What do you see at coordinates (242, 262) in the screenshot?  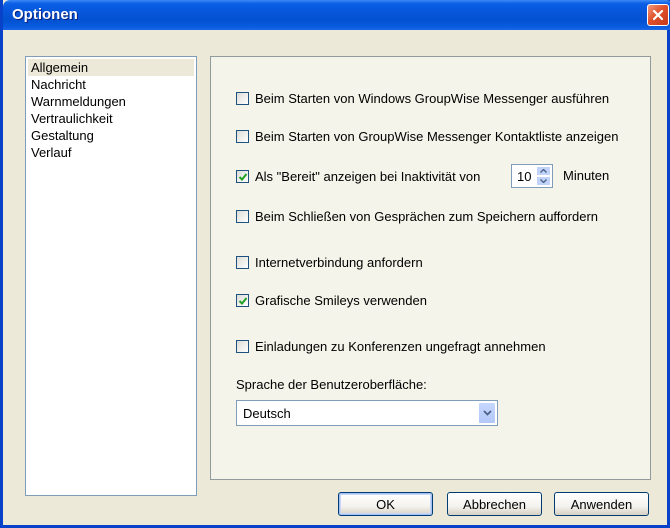 I see `internet-checkbox` at bounding box center [242, 262].